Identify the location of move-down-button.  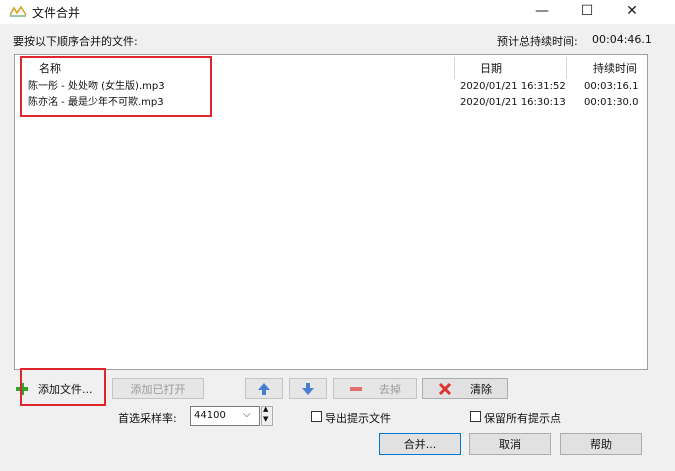
(308, 388).